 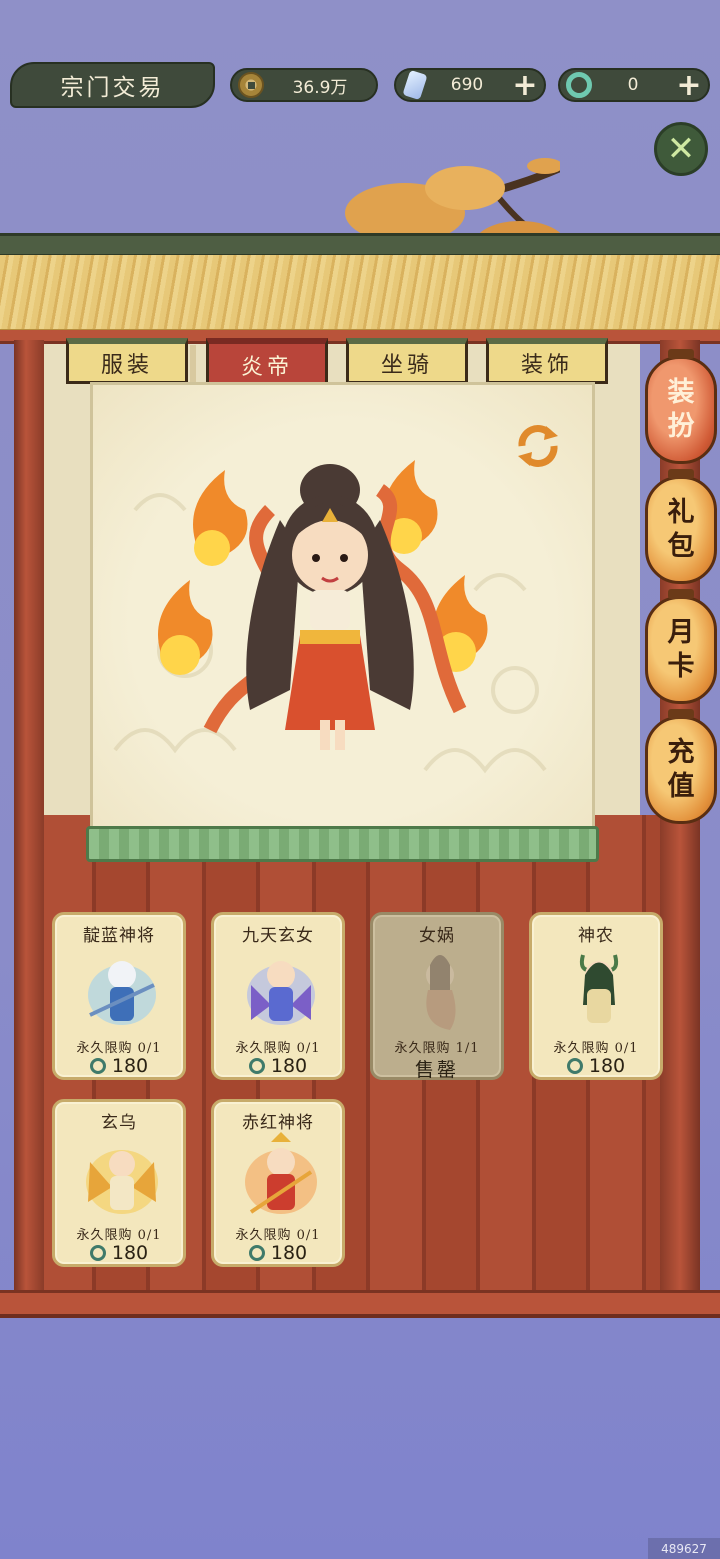 What do you see at coordinates (119, 936) in the screenshot?
I see `item-name: 靛蓝神将` at bounding box center [119, 936].